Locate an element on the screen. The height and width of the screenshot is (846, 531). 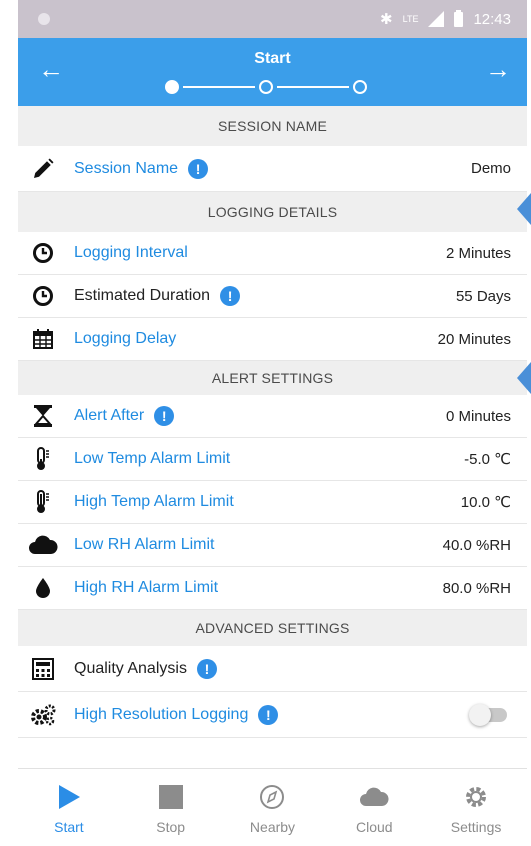
logging-delay-label: Logging Delay is located at coordinates (125, 338).